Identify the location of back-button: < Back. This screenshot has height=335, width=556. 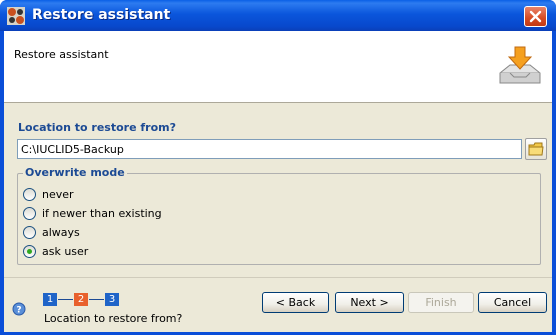
(295, 302).